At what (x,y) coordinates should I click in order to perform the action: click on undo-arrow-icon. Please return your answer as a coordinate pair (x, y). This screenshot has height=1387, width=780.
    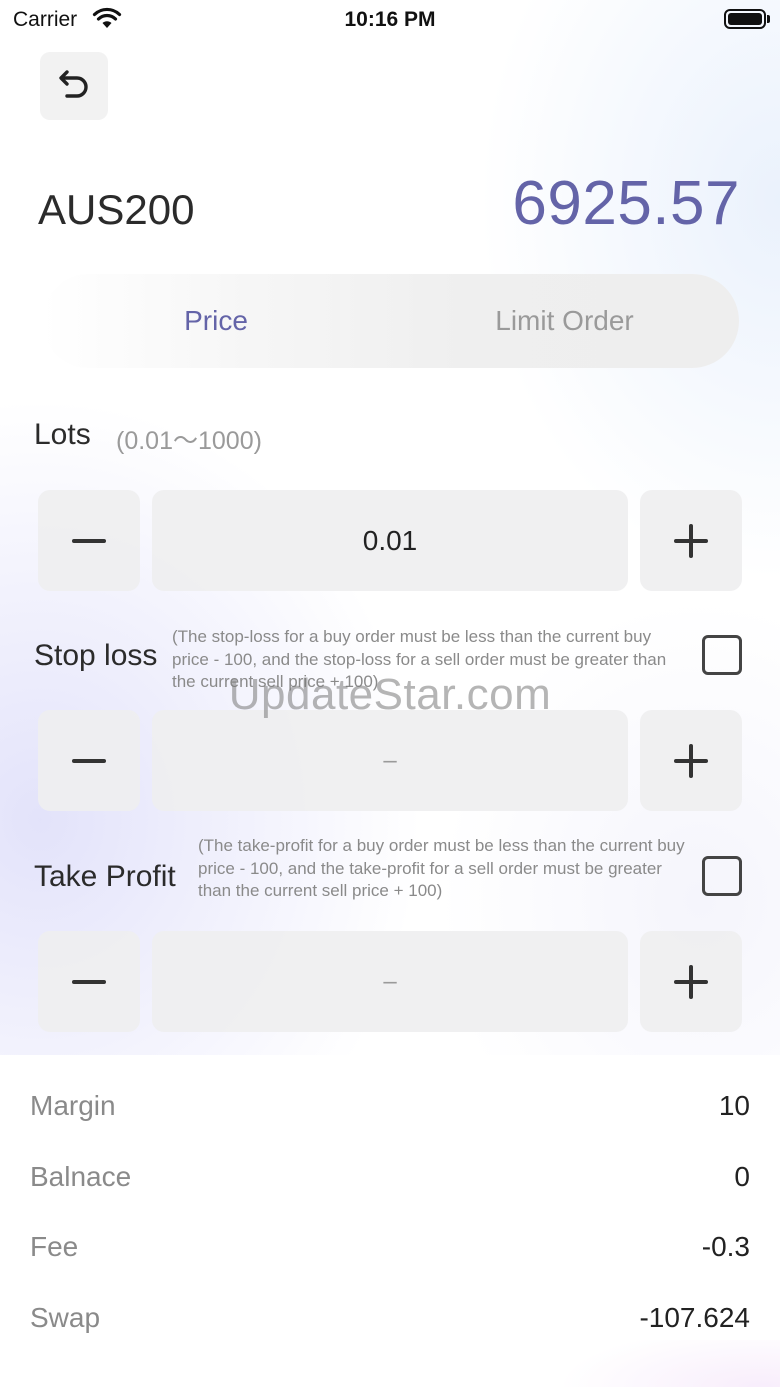
    Looking at the image, I should click on (74, 86).